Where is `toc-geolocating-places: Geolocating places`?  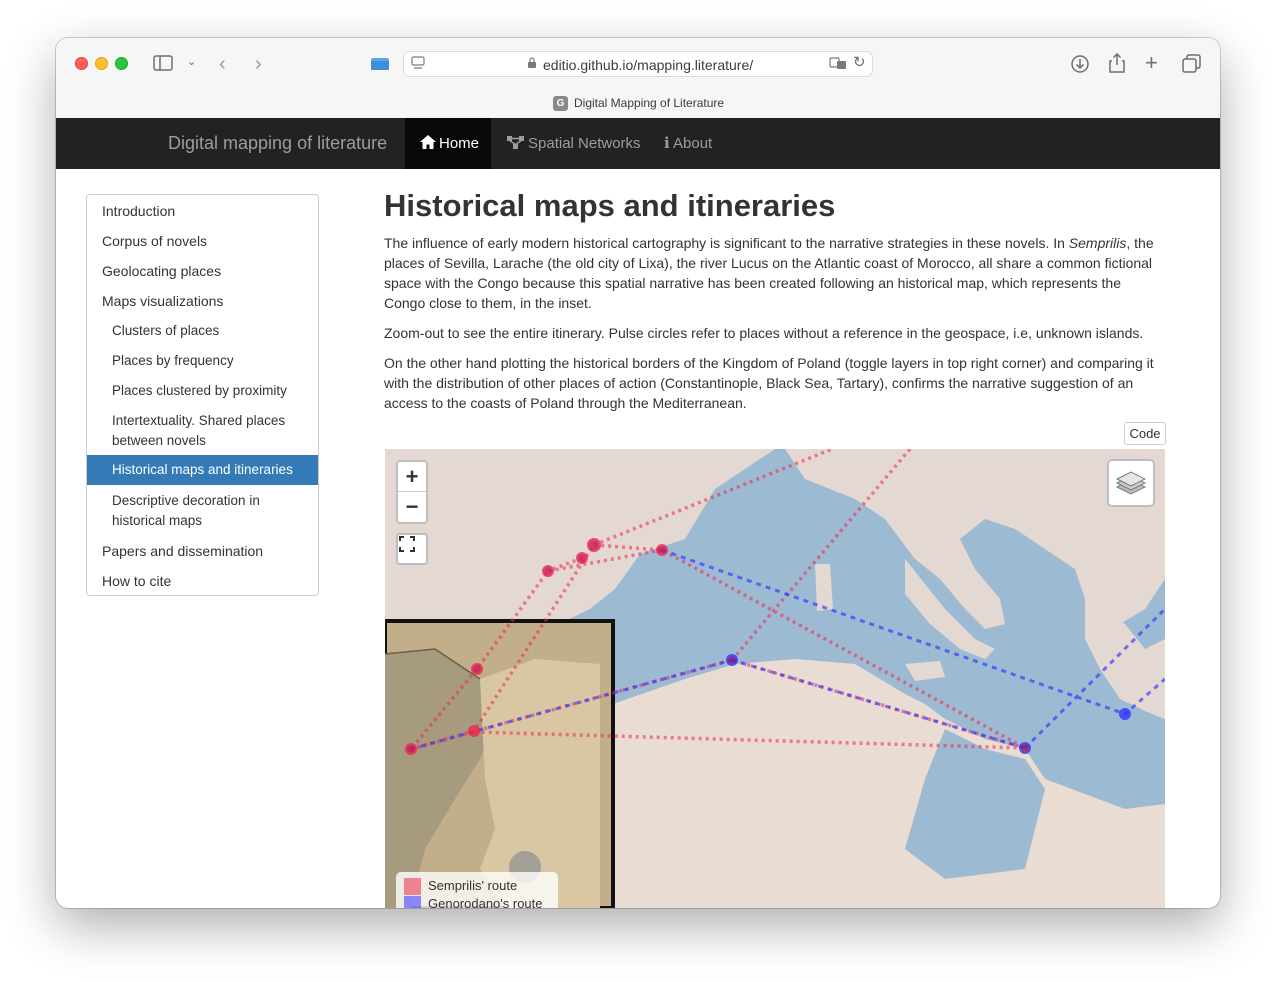
toc-geolocating-places: Geolocating places is located at coordinates (202, 271).